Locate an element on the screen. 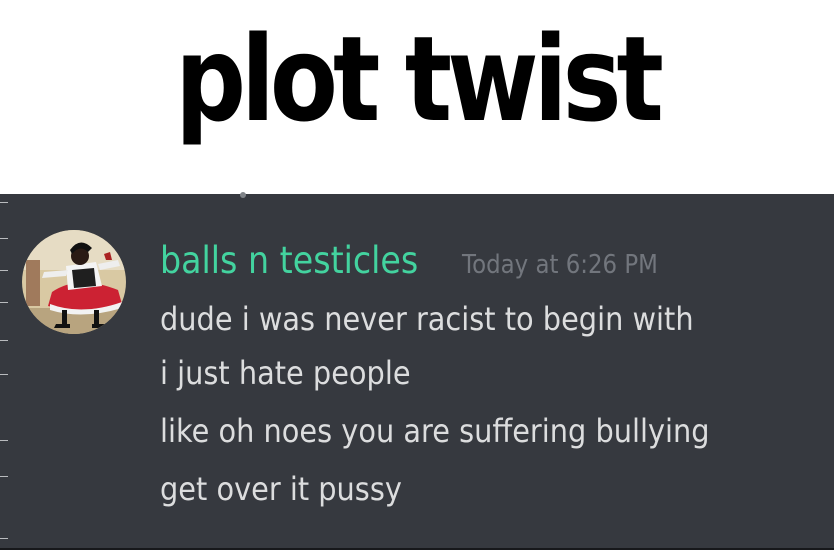 This screenshot has height=550, width=834. message-author-username: balls n testicles is located at coordinates (289, 261).